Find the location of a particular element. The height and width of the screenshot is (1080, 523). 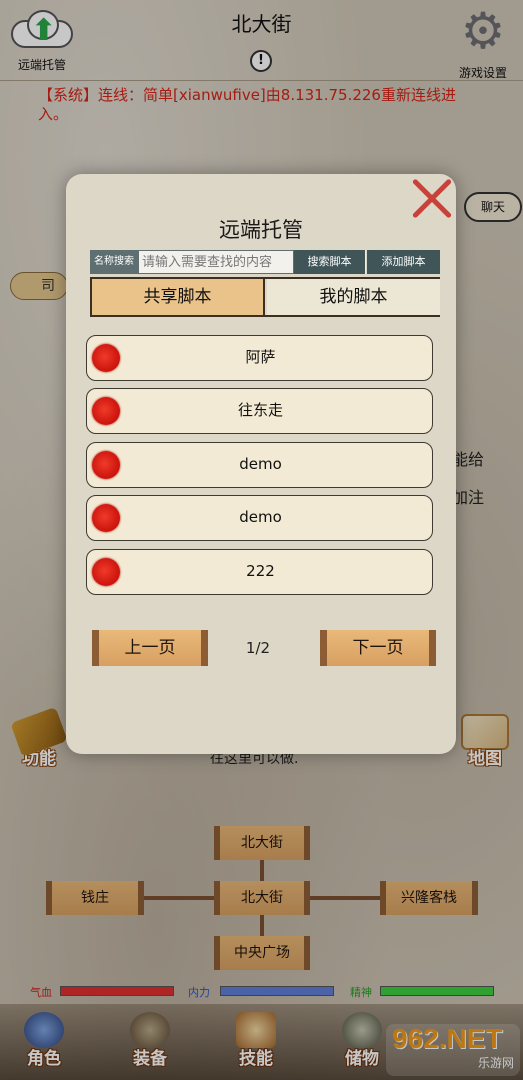

search-bar: 名称搜索 搜索脚本 添加脚本 is located at coordinates (265, 262).